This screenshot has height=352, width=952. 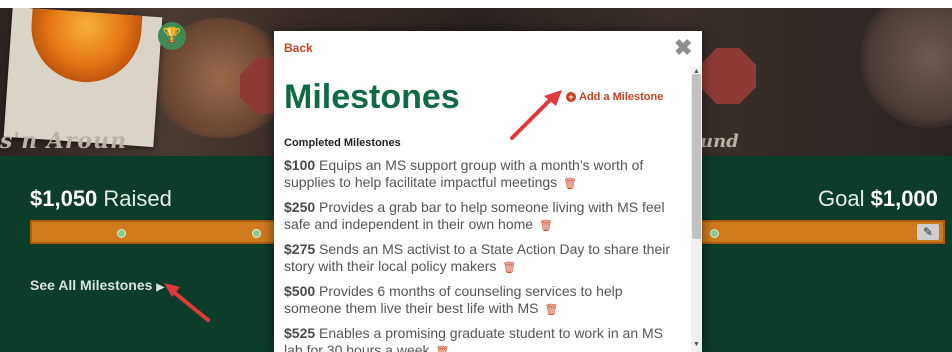 I want to click on caret-right-icon: ▶, so click(x=160, y=287).